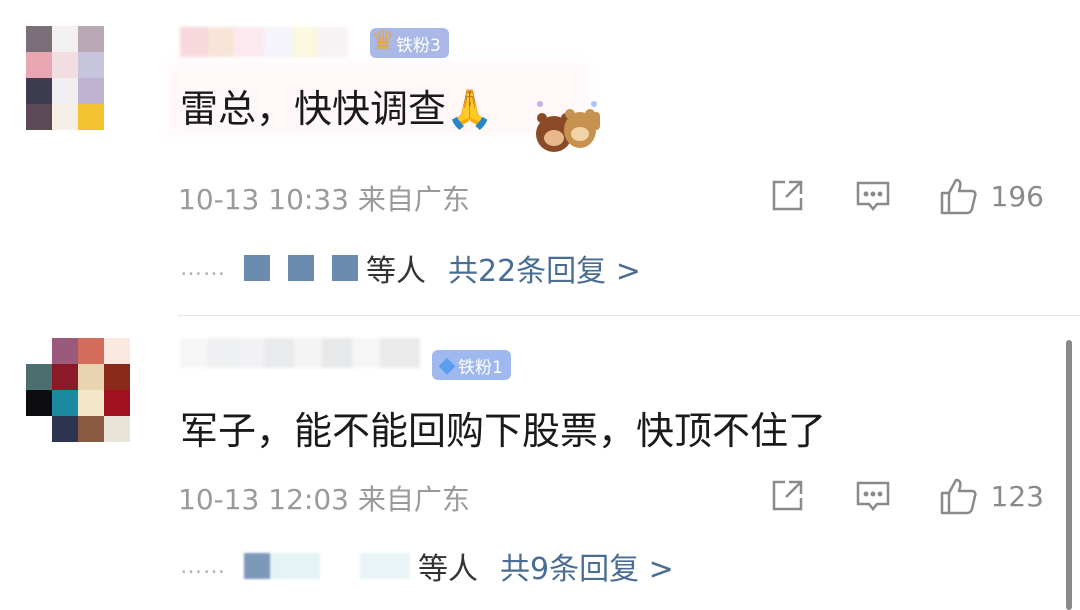  Describe the element at coordinates (568, 126) in the screenshot. I see `bear-sticker-icon` at that location.